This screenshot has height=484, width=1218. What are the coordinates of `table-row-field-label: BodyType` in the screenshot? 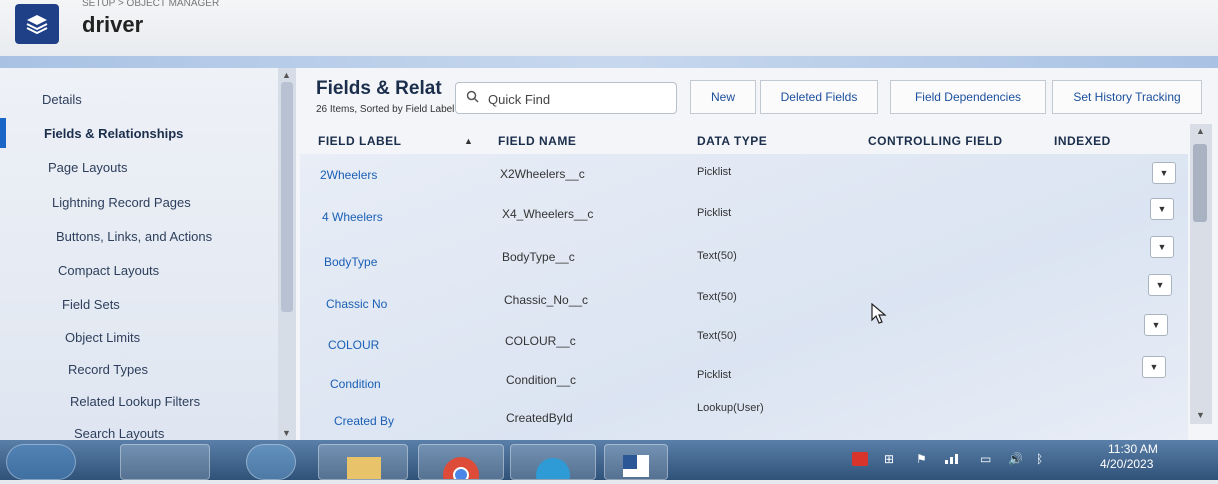 It's located at (350, 262).